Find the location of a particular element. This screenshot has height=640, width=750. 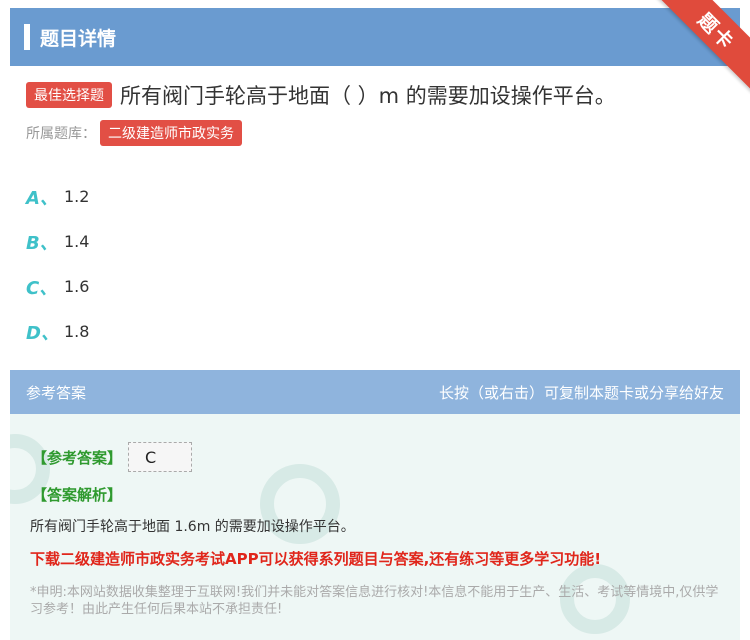

answer-row: 【参考答案】 C is located at coordinates (112, 457).